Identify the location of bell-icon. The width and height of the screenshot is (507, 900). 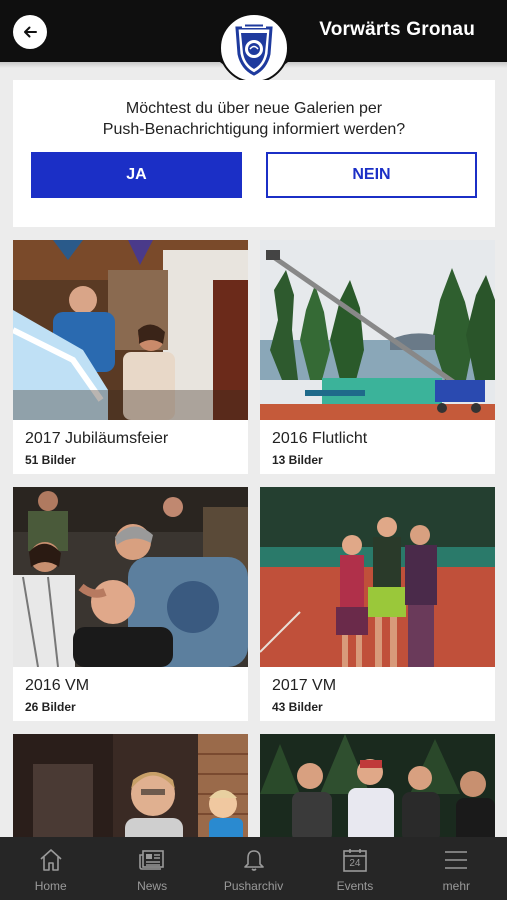
(254, 860).